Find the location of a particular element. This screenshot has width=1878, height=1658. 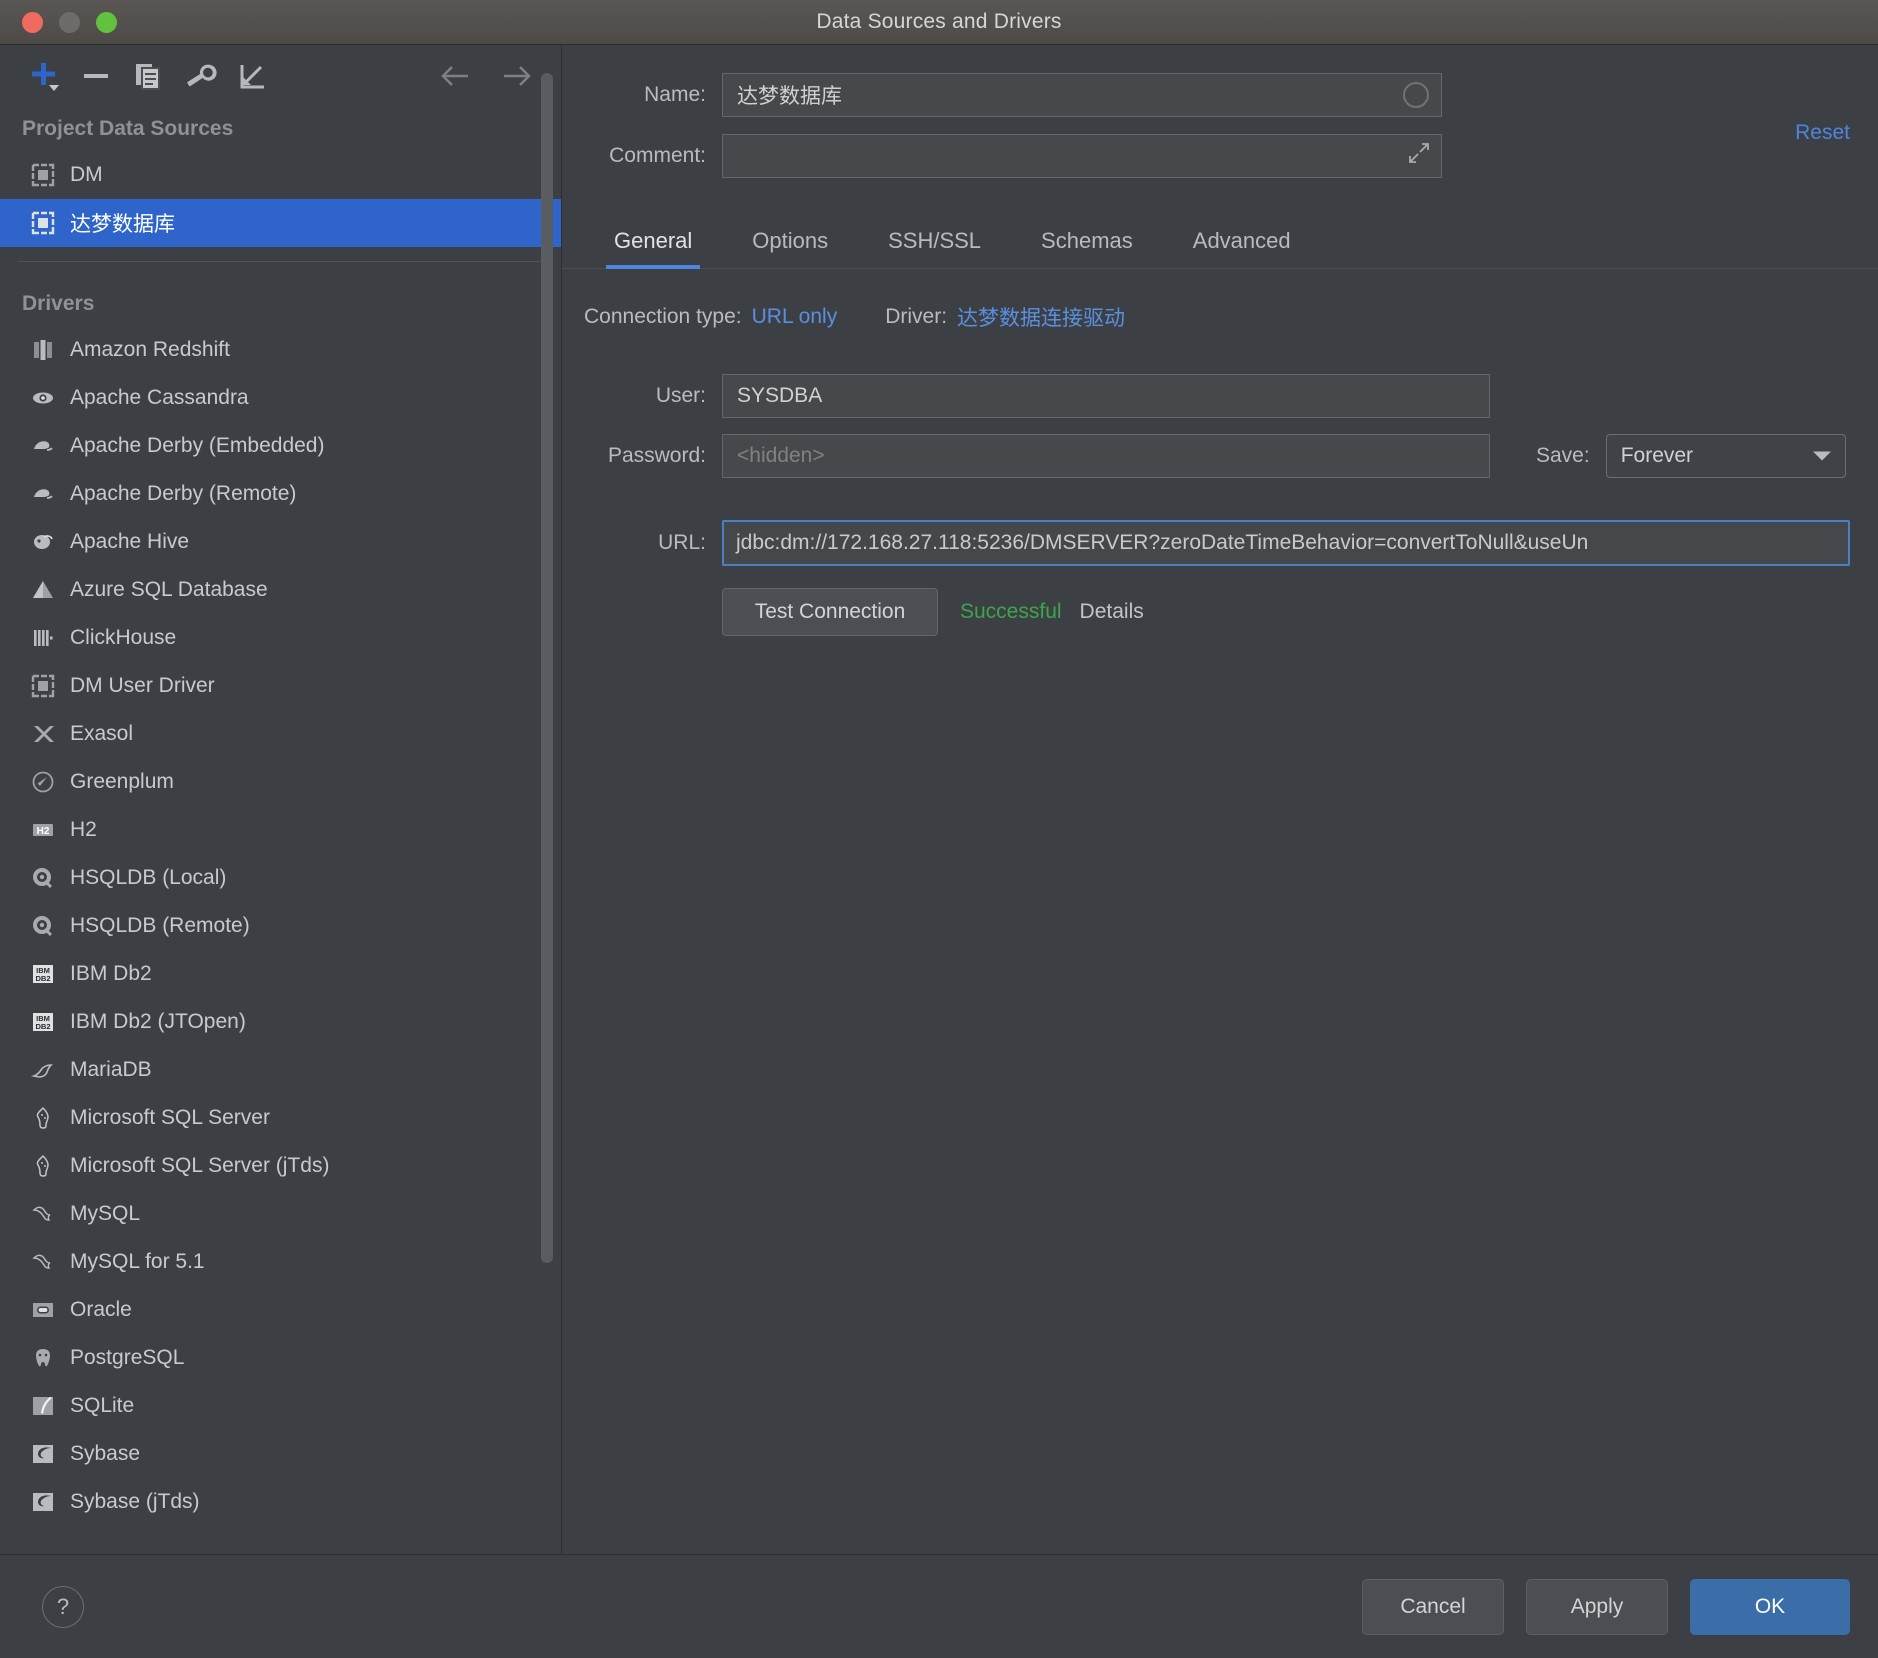

mssql-icon is located at coordinates (43, 1118).